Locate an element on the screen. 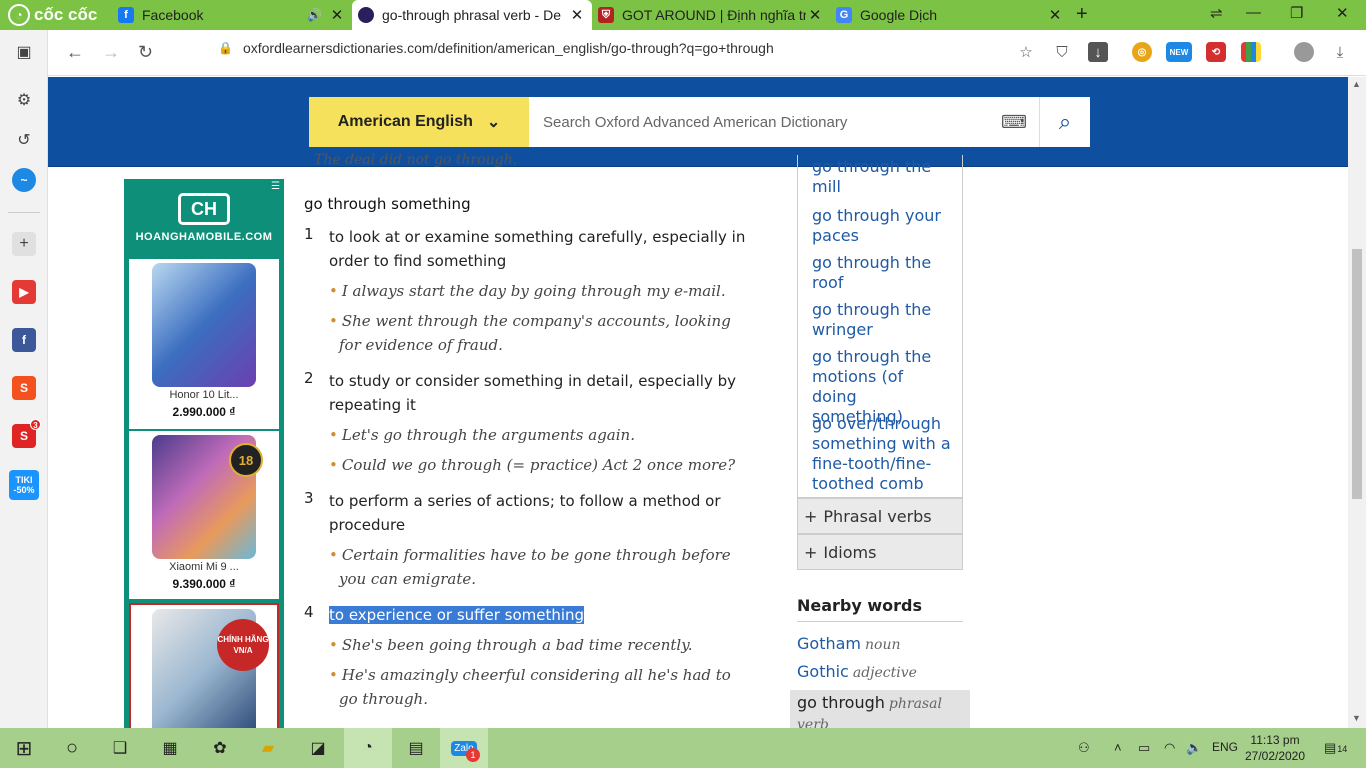 This screenshot has height=768, width=1366. shield-icon: ⛉ is located at coordinates (1062, 52).